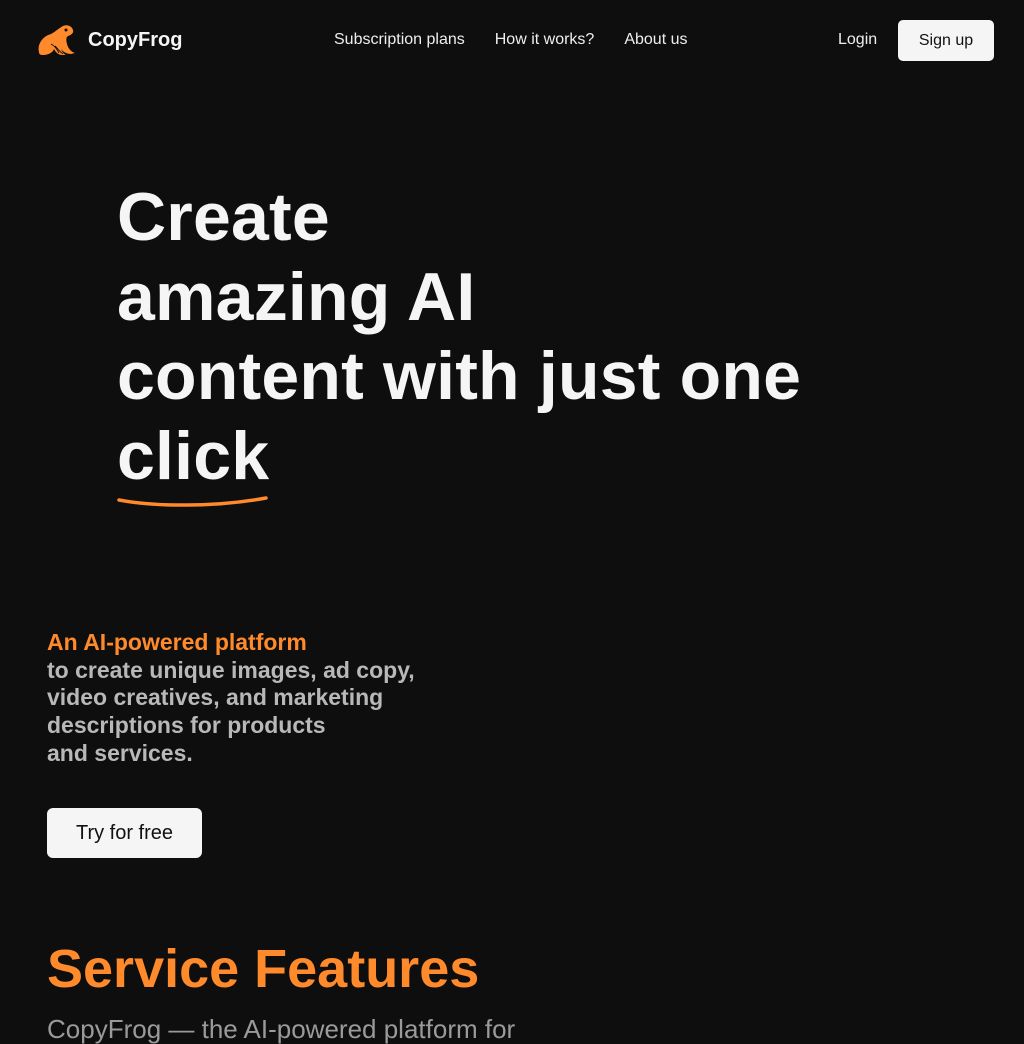 Image resolution: width=1024 pixels, height=1044 pixels. Describe the element at coordinates (263, 969) in the screenshot. I see `features-title: Service Features` at that location.